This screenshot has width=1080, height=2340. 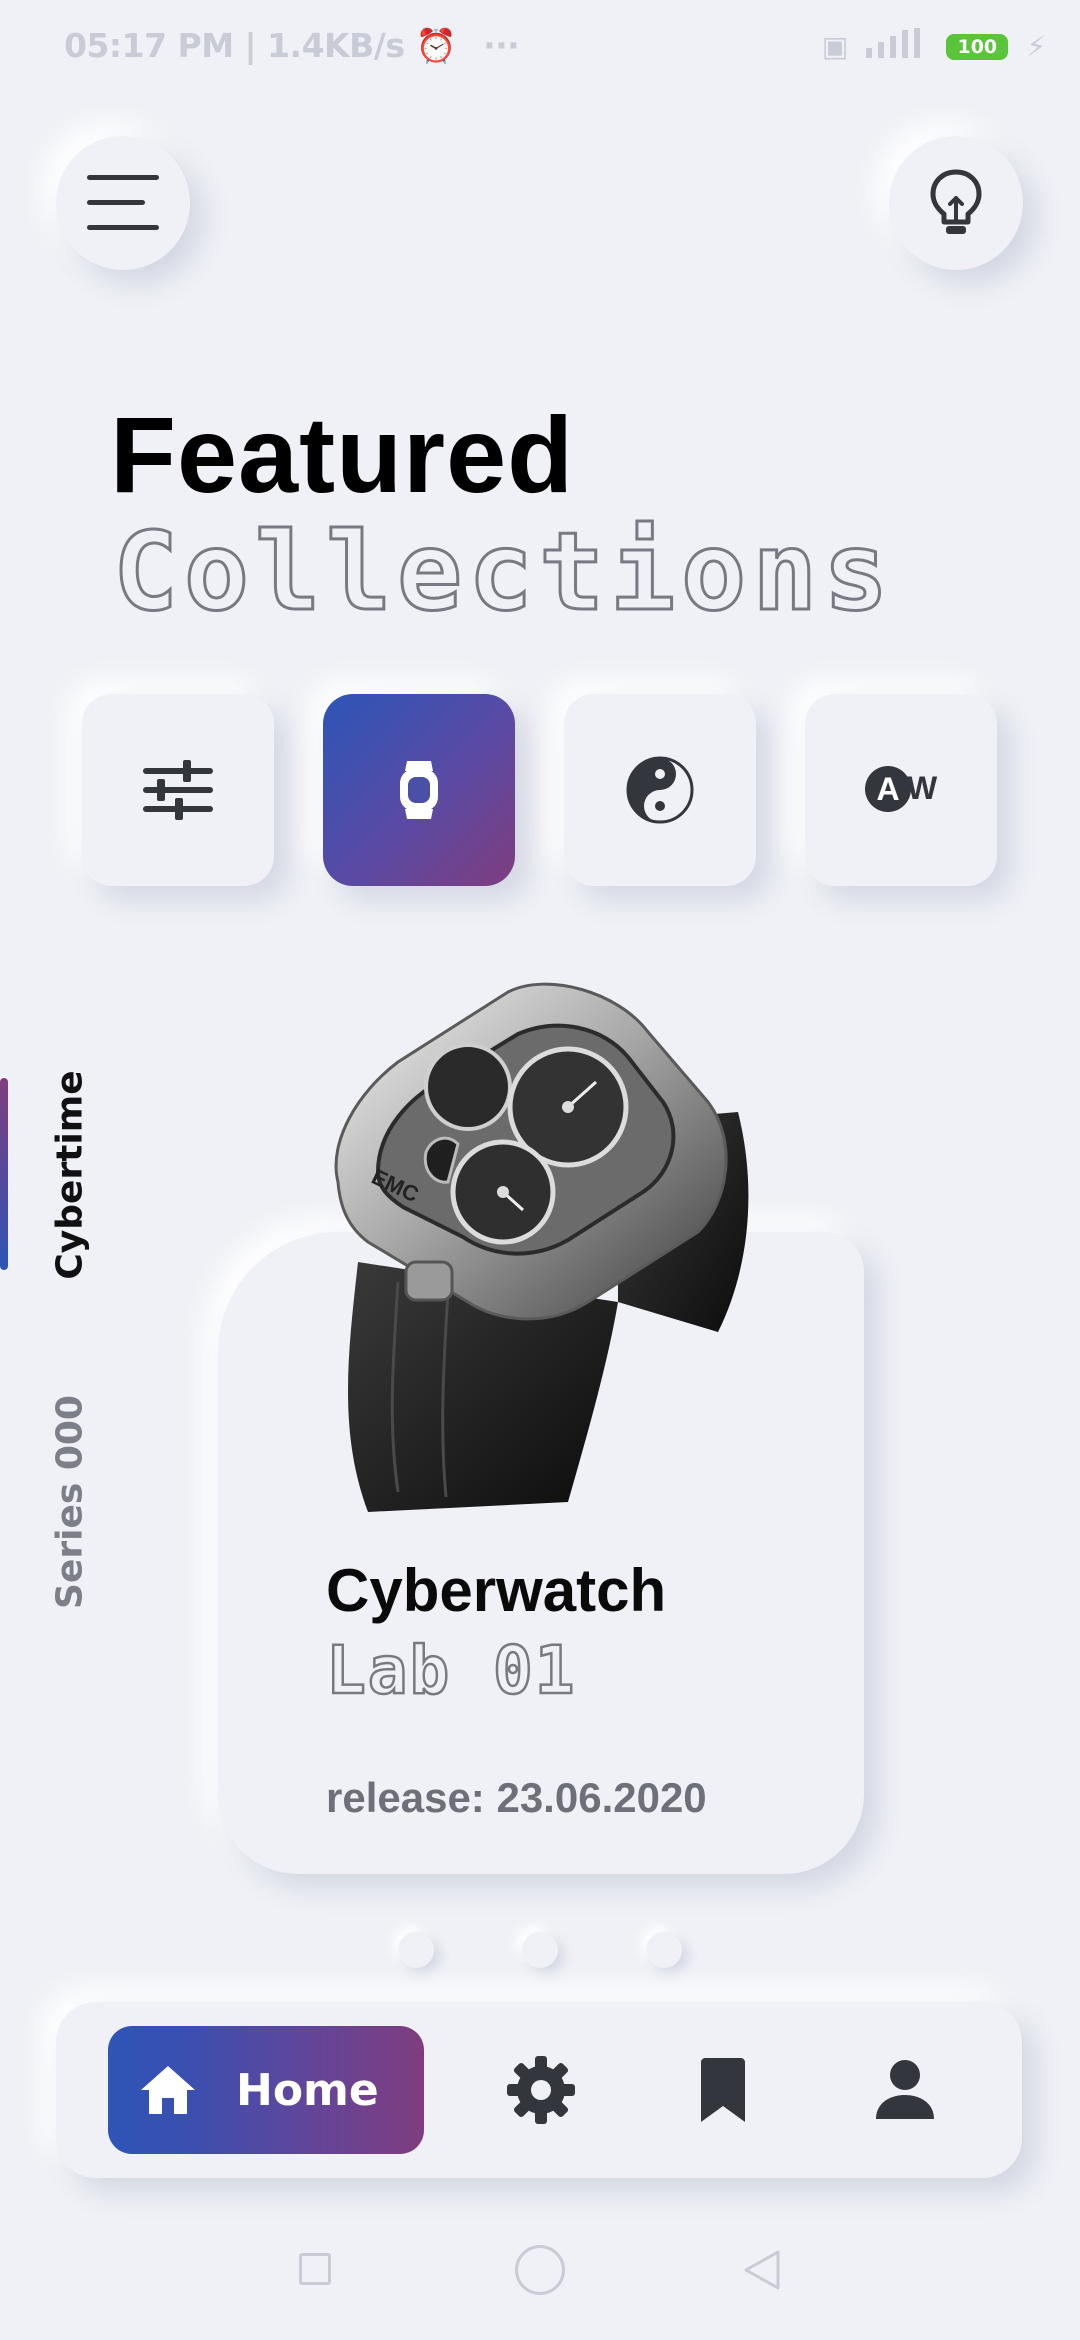 I want to click on bookmark-icon, so click(x=723, y=2090).